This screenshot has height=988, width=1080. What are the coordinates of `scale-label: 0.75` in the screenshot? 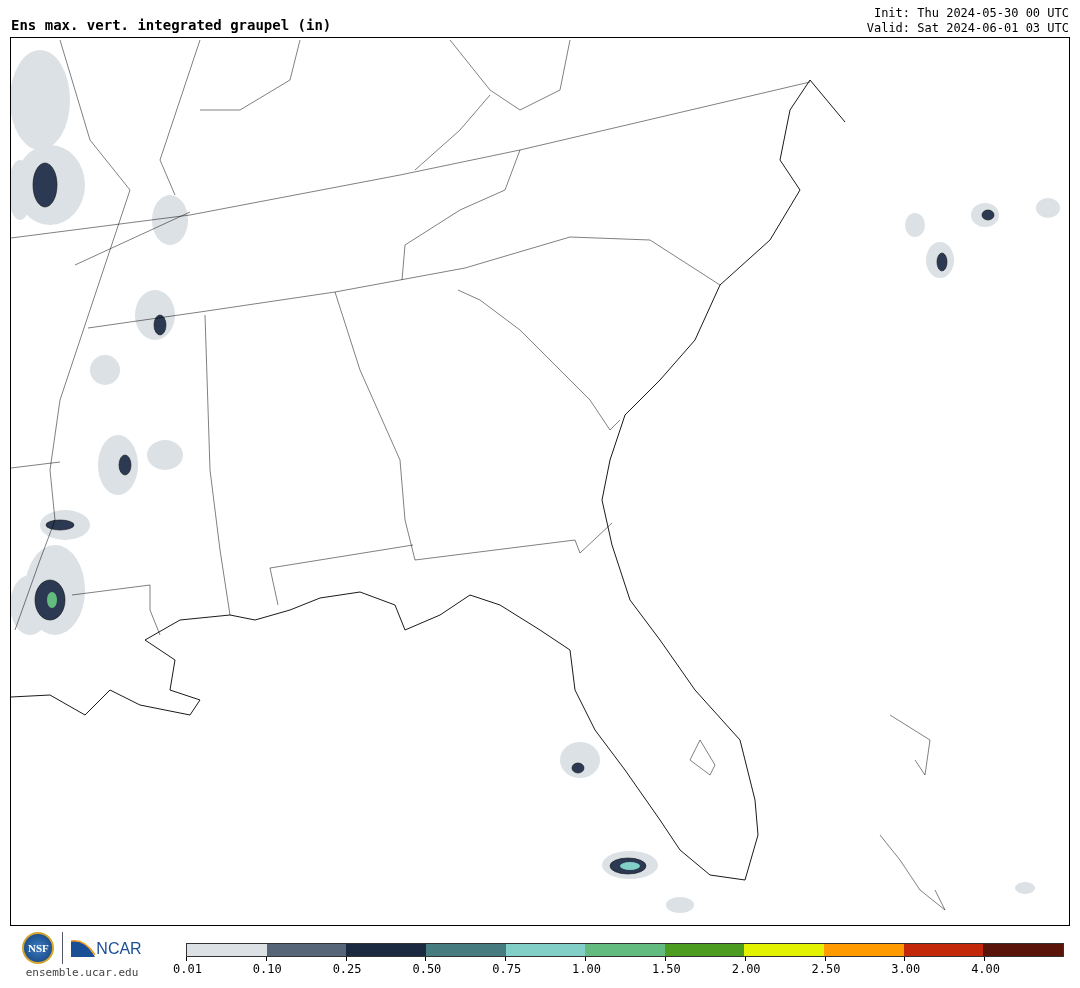 It's located at (507, 969).